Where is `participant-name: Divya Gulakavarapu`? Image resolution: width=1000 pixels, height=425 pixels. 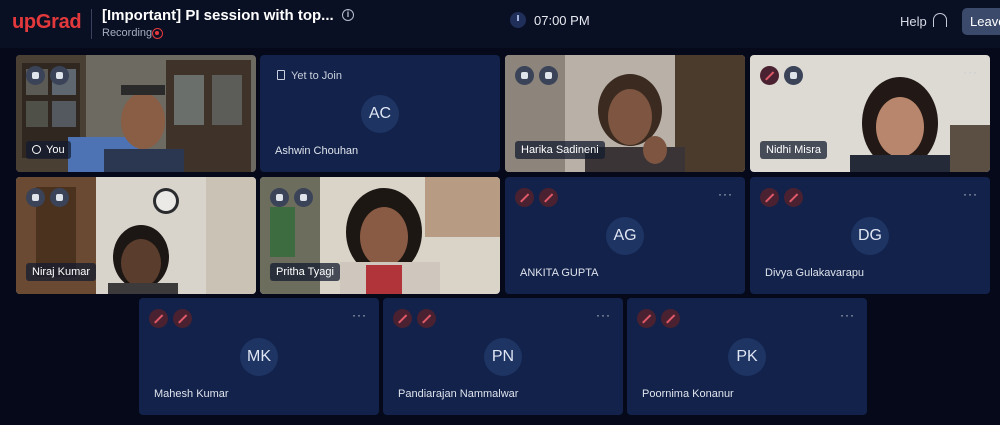
participant-name: Divya Gulakavarapu is located at coordinates (815, 273).